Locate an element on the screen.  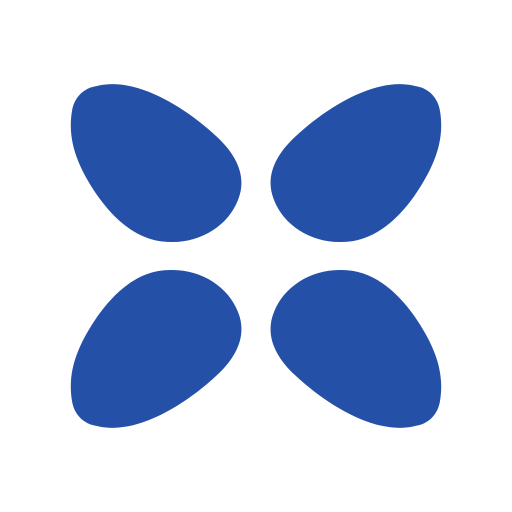
petal-top-right is located at coordinates (356, 163).